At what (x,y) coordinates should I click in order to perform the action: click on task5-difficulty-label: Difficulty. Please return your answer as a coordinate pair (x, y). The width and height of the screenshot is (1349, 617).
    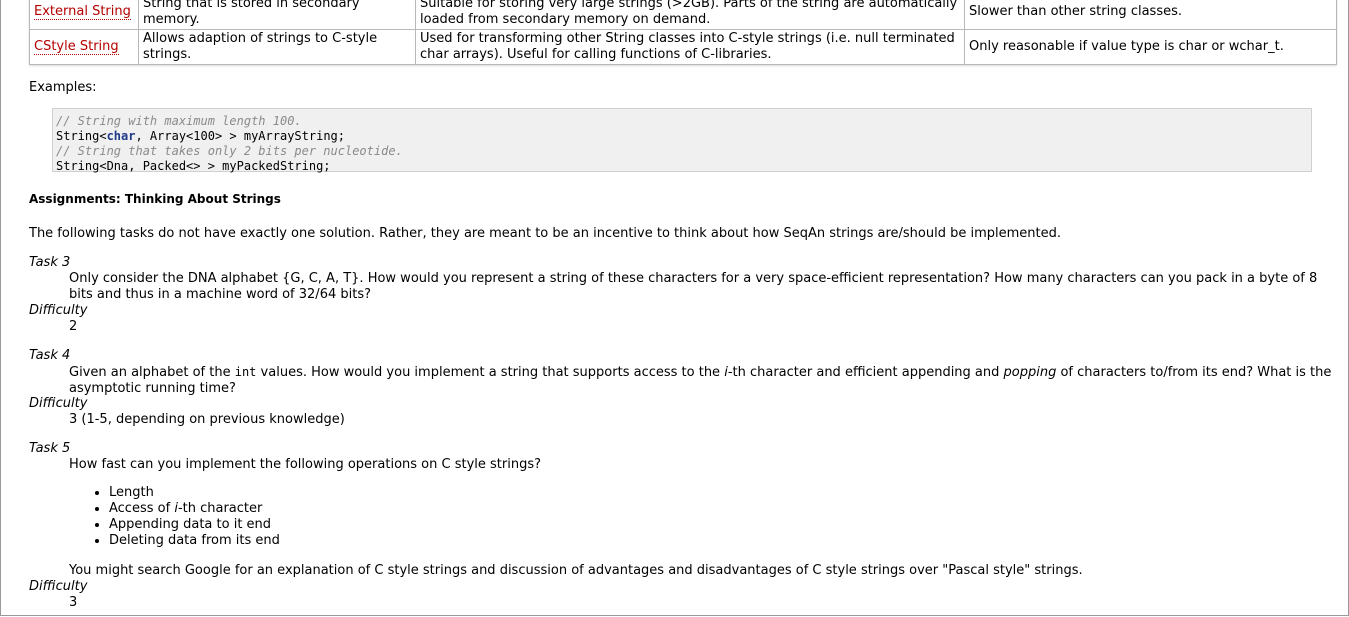
    Looking at the image, I should click on (58, 586).